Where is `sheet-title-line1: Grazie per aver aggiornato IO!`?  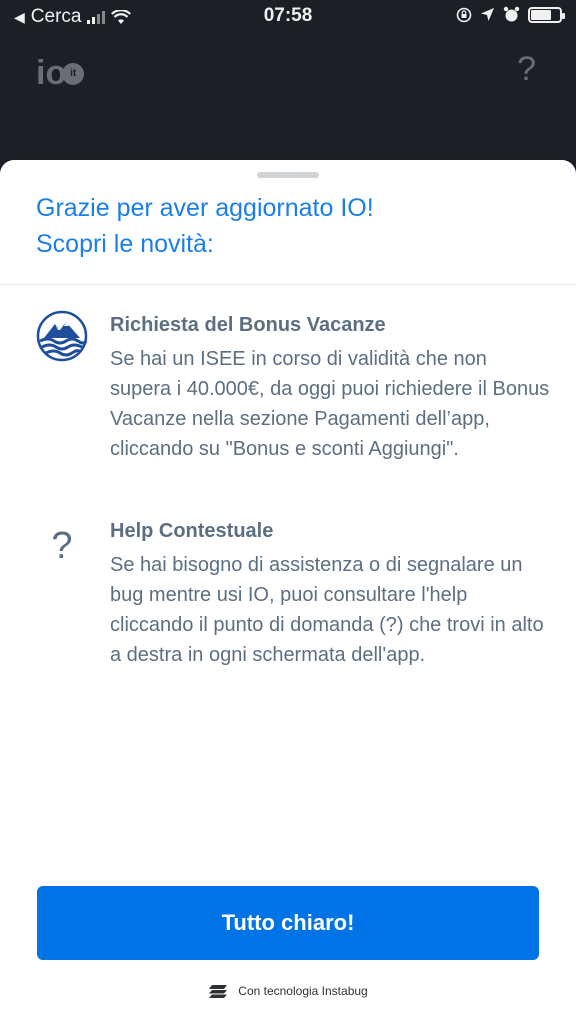 sheet-title-line1: Grazie per aver aggiornato IO! is located at coordinates (205, 208).